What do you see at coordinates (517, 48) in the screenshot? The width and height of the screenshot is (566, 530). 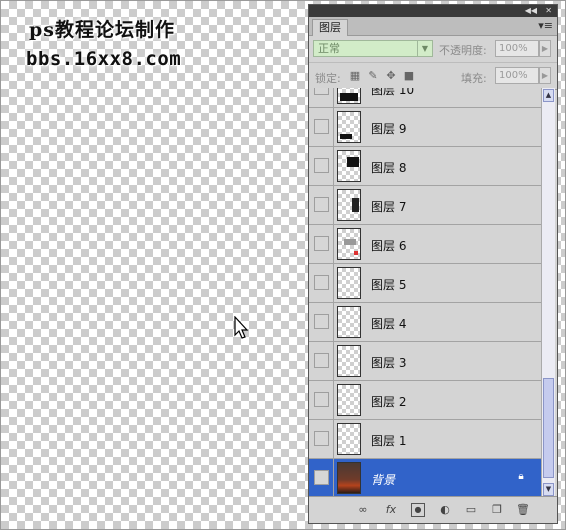 I see `opacity-input: 100%` at bounding box center [517, 48].